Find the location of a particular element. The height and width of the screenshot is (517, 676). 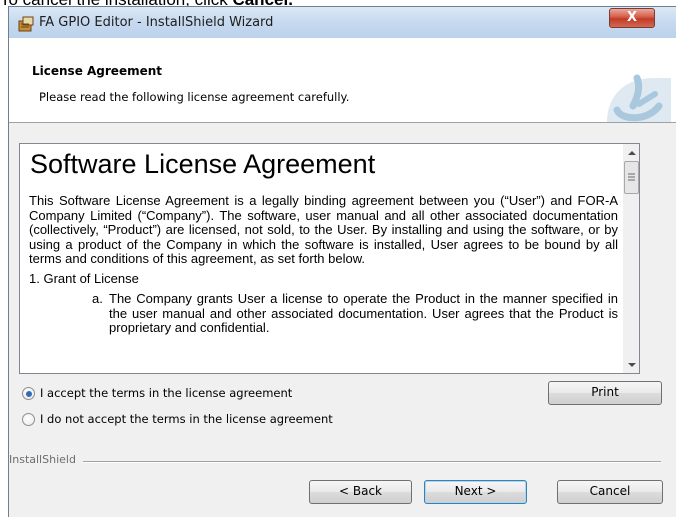

installshield-brand: InstallShield is located at coordinates (44, 459).